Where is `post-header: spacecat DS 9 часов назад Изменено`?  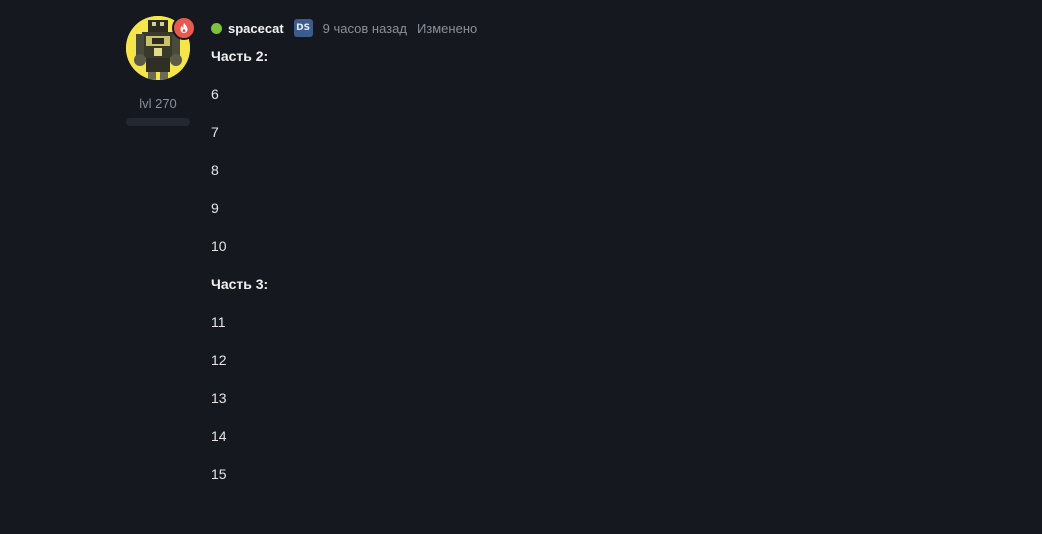
post-header: spacecat DS 9 часов назад Изменено is located at coordinates (591, 28).